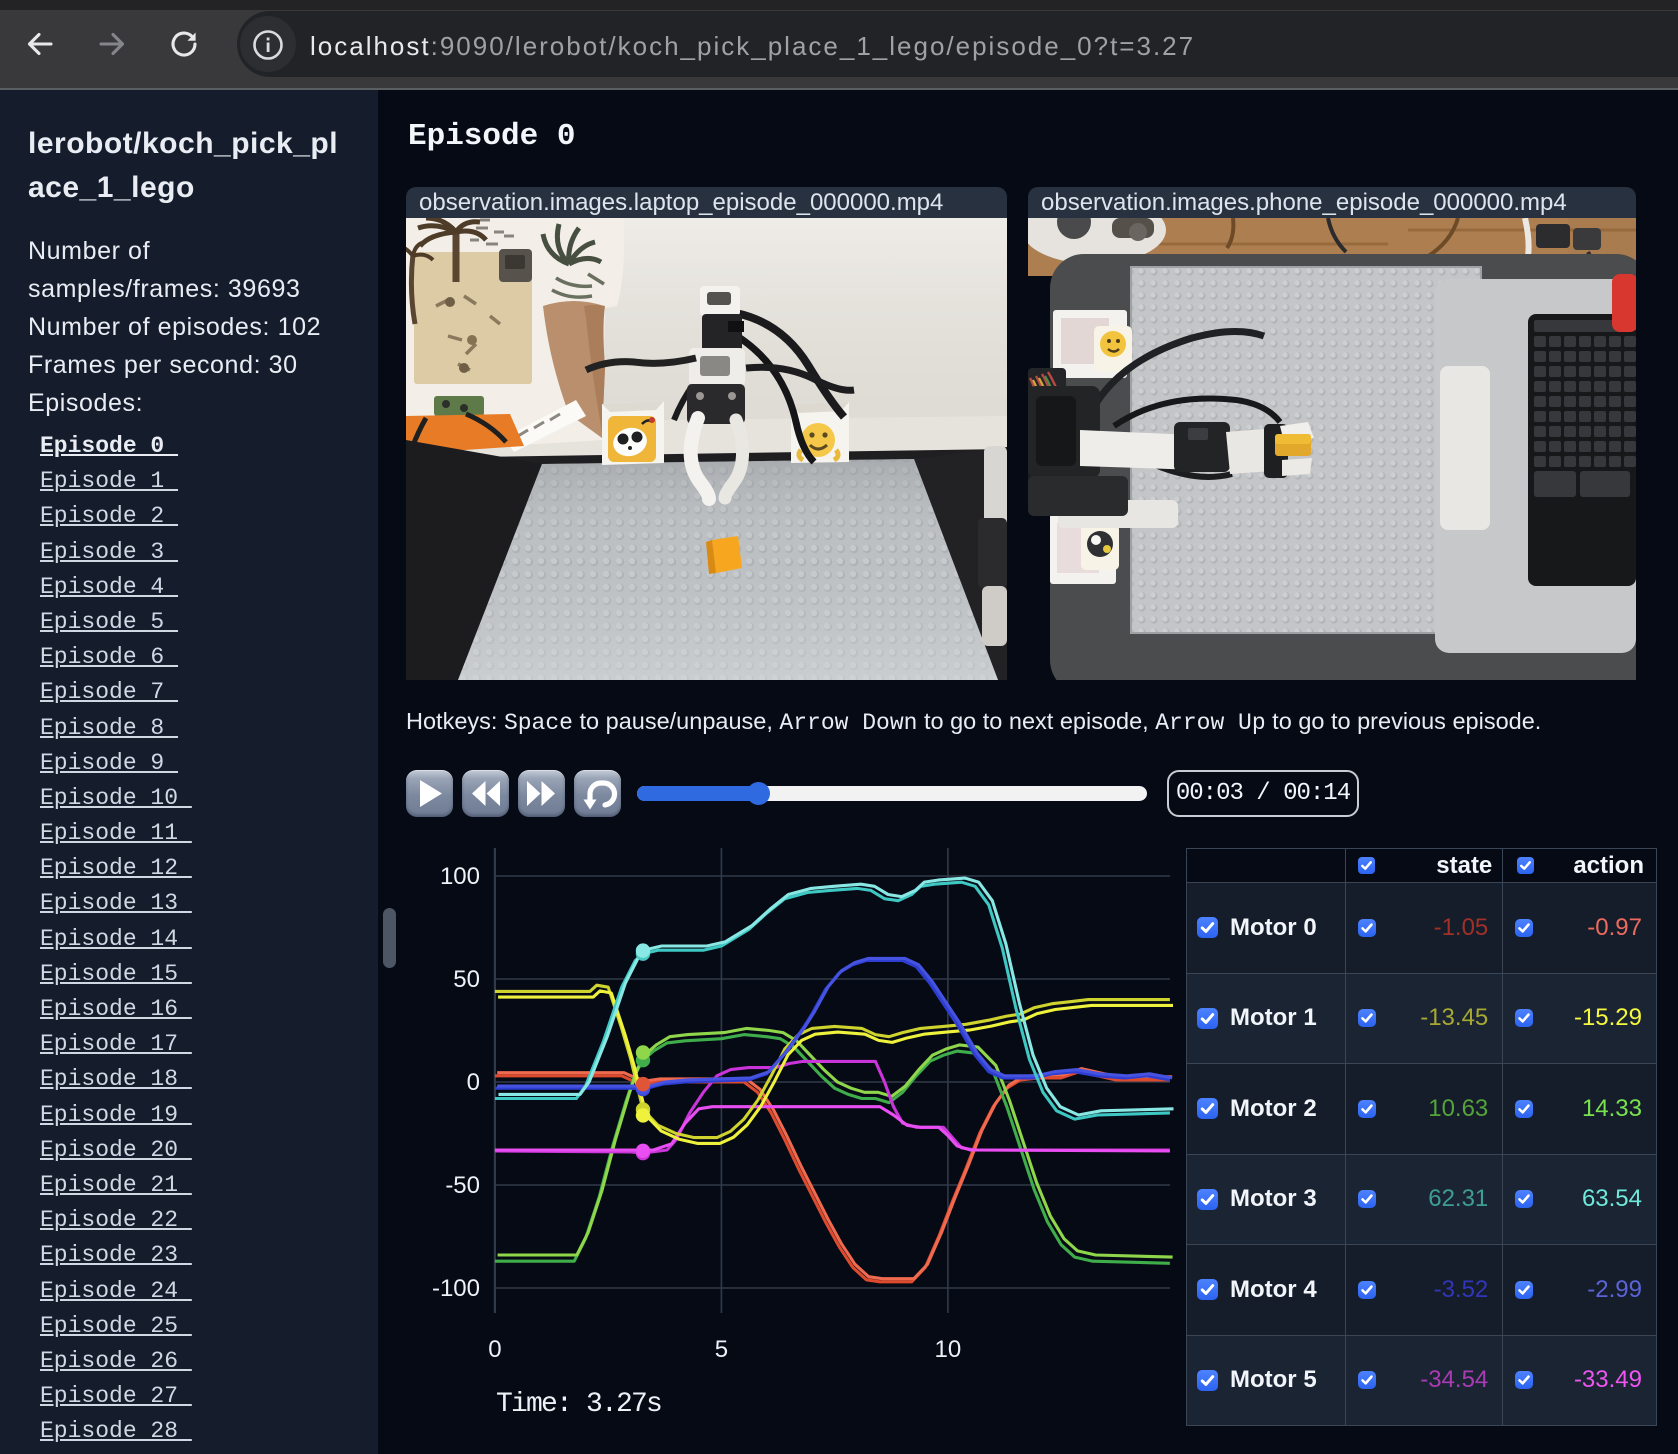 This screenshot has height=1454, width=1678. What do you see at coordinates (466, 979) in the screenshot?
I see `svg-text: 50` at bounding box center [466, 979].